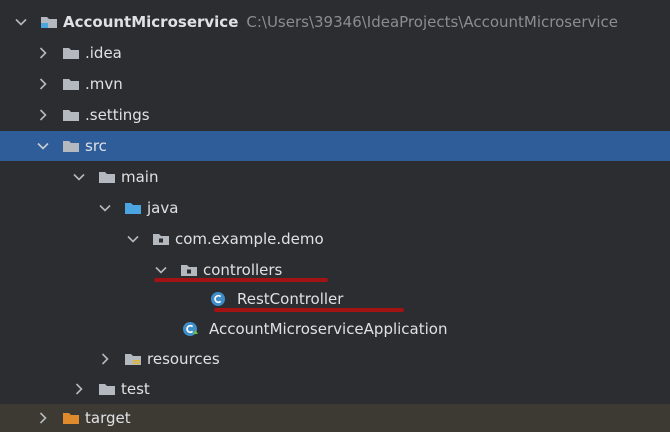 The width and height of the screenshot is (670, 432). What do you see at coordinates (191, 329) in the screenshot?
I see `spring-boot-class-icon` at bounding box center [191, 329].